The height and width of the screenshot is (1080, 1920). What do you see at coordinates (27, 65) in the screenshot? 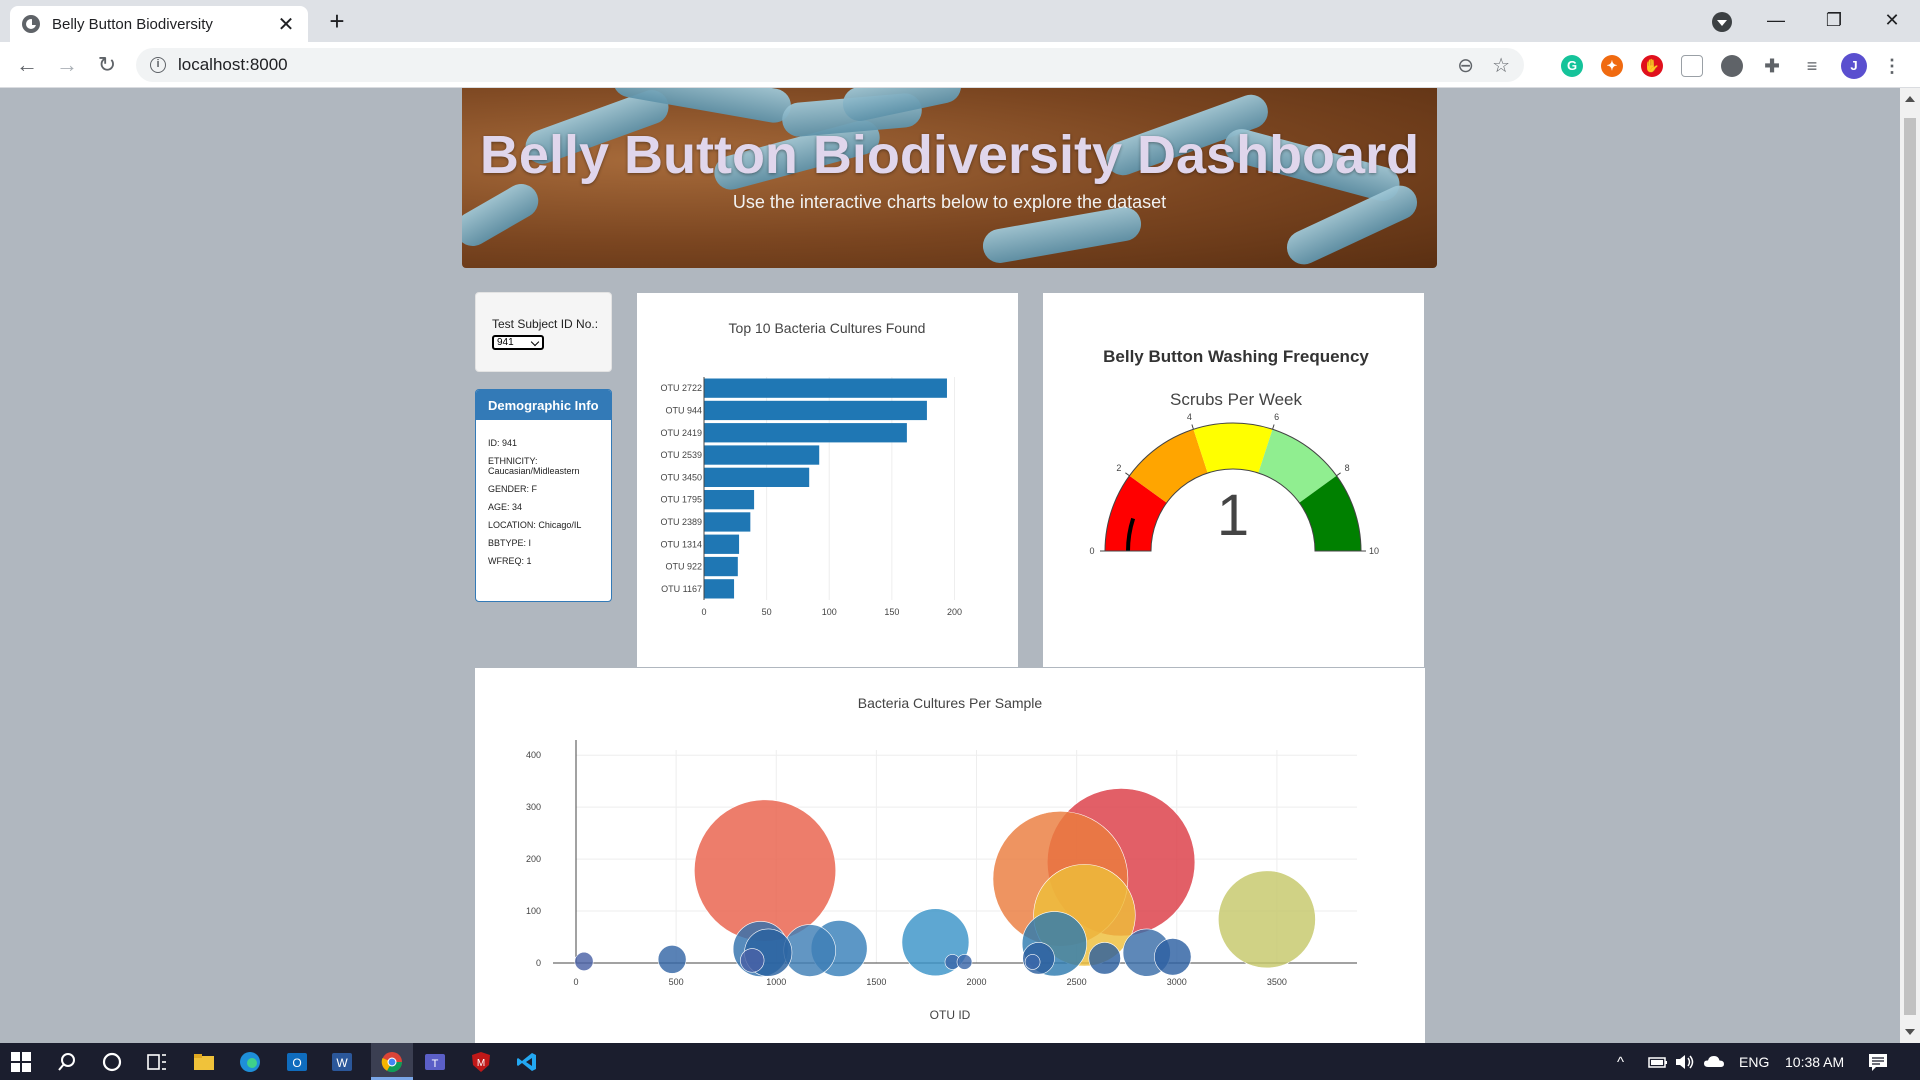
I see `back-arrow-icon: ←` at bounding box center [27, 65].